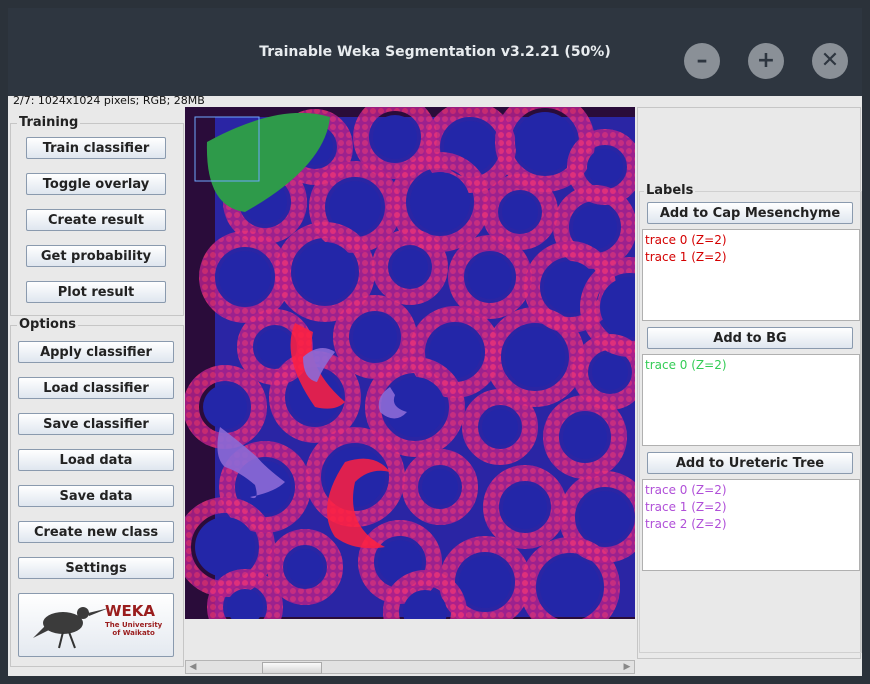  What do you see at coordinates (292, 668) in the screenshot?
I see `scrollbar-thumb` at bounding box center [292, 668].